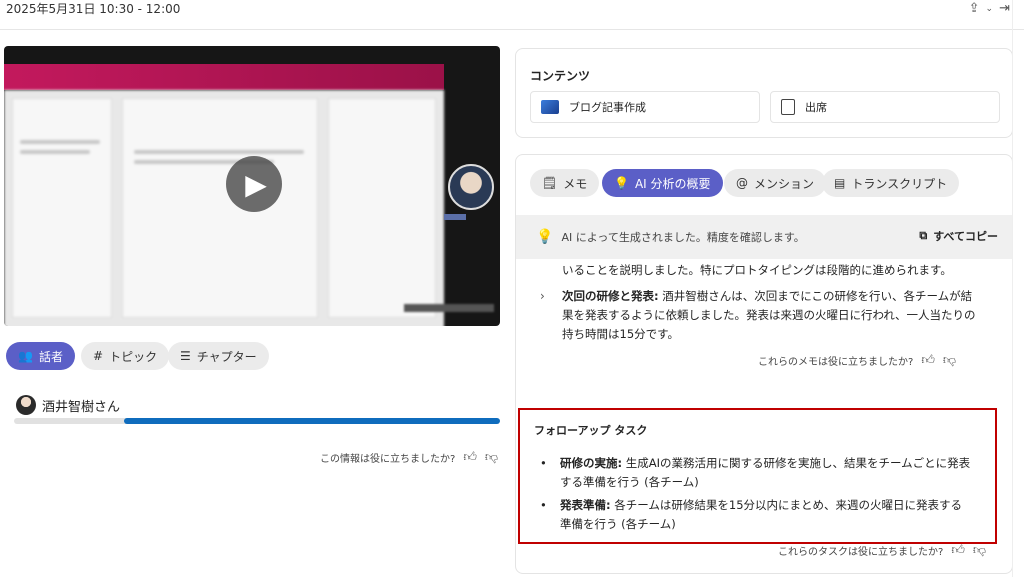 The image size is (1024, 577). What do you see at coordinates (990, 9) in the screenshot?
I see `chevron-down-icon: ⌄` at bounding box center [990, 9].